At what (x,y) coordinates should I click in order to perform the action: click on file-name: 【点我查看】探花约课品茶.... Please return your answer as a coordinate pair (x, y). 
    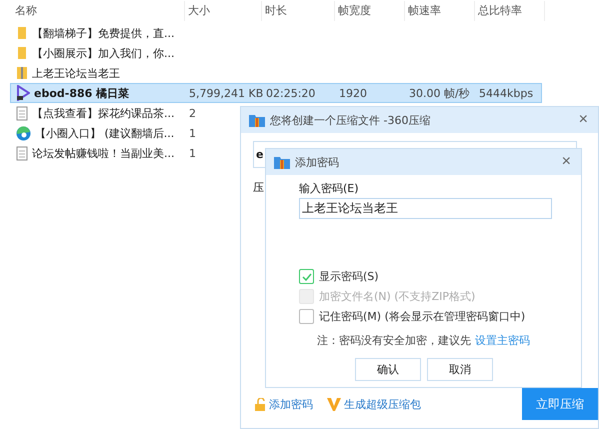
    Looking at the image, I should click on (103, 113).